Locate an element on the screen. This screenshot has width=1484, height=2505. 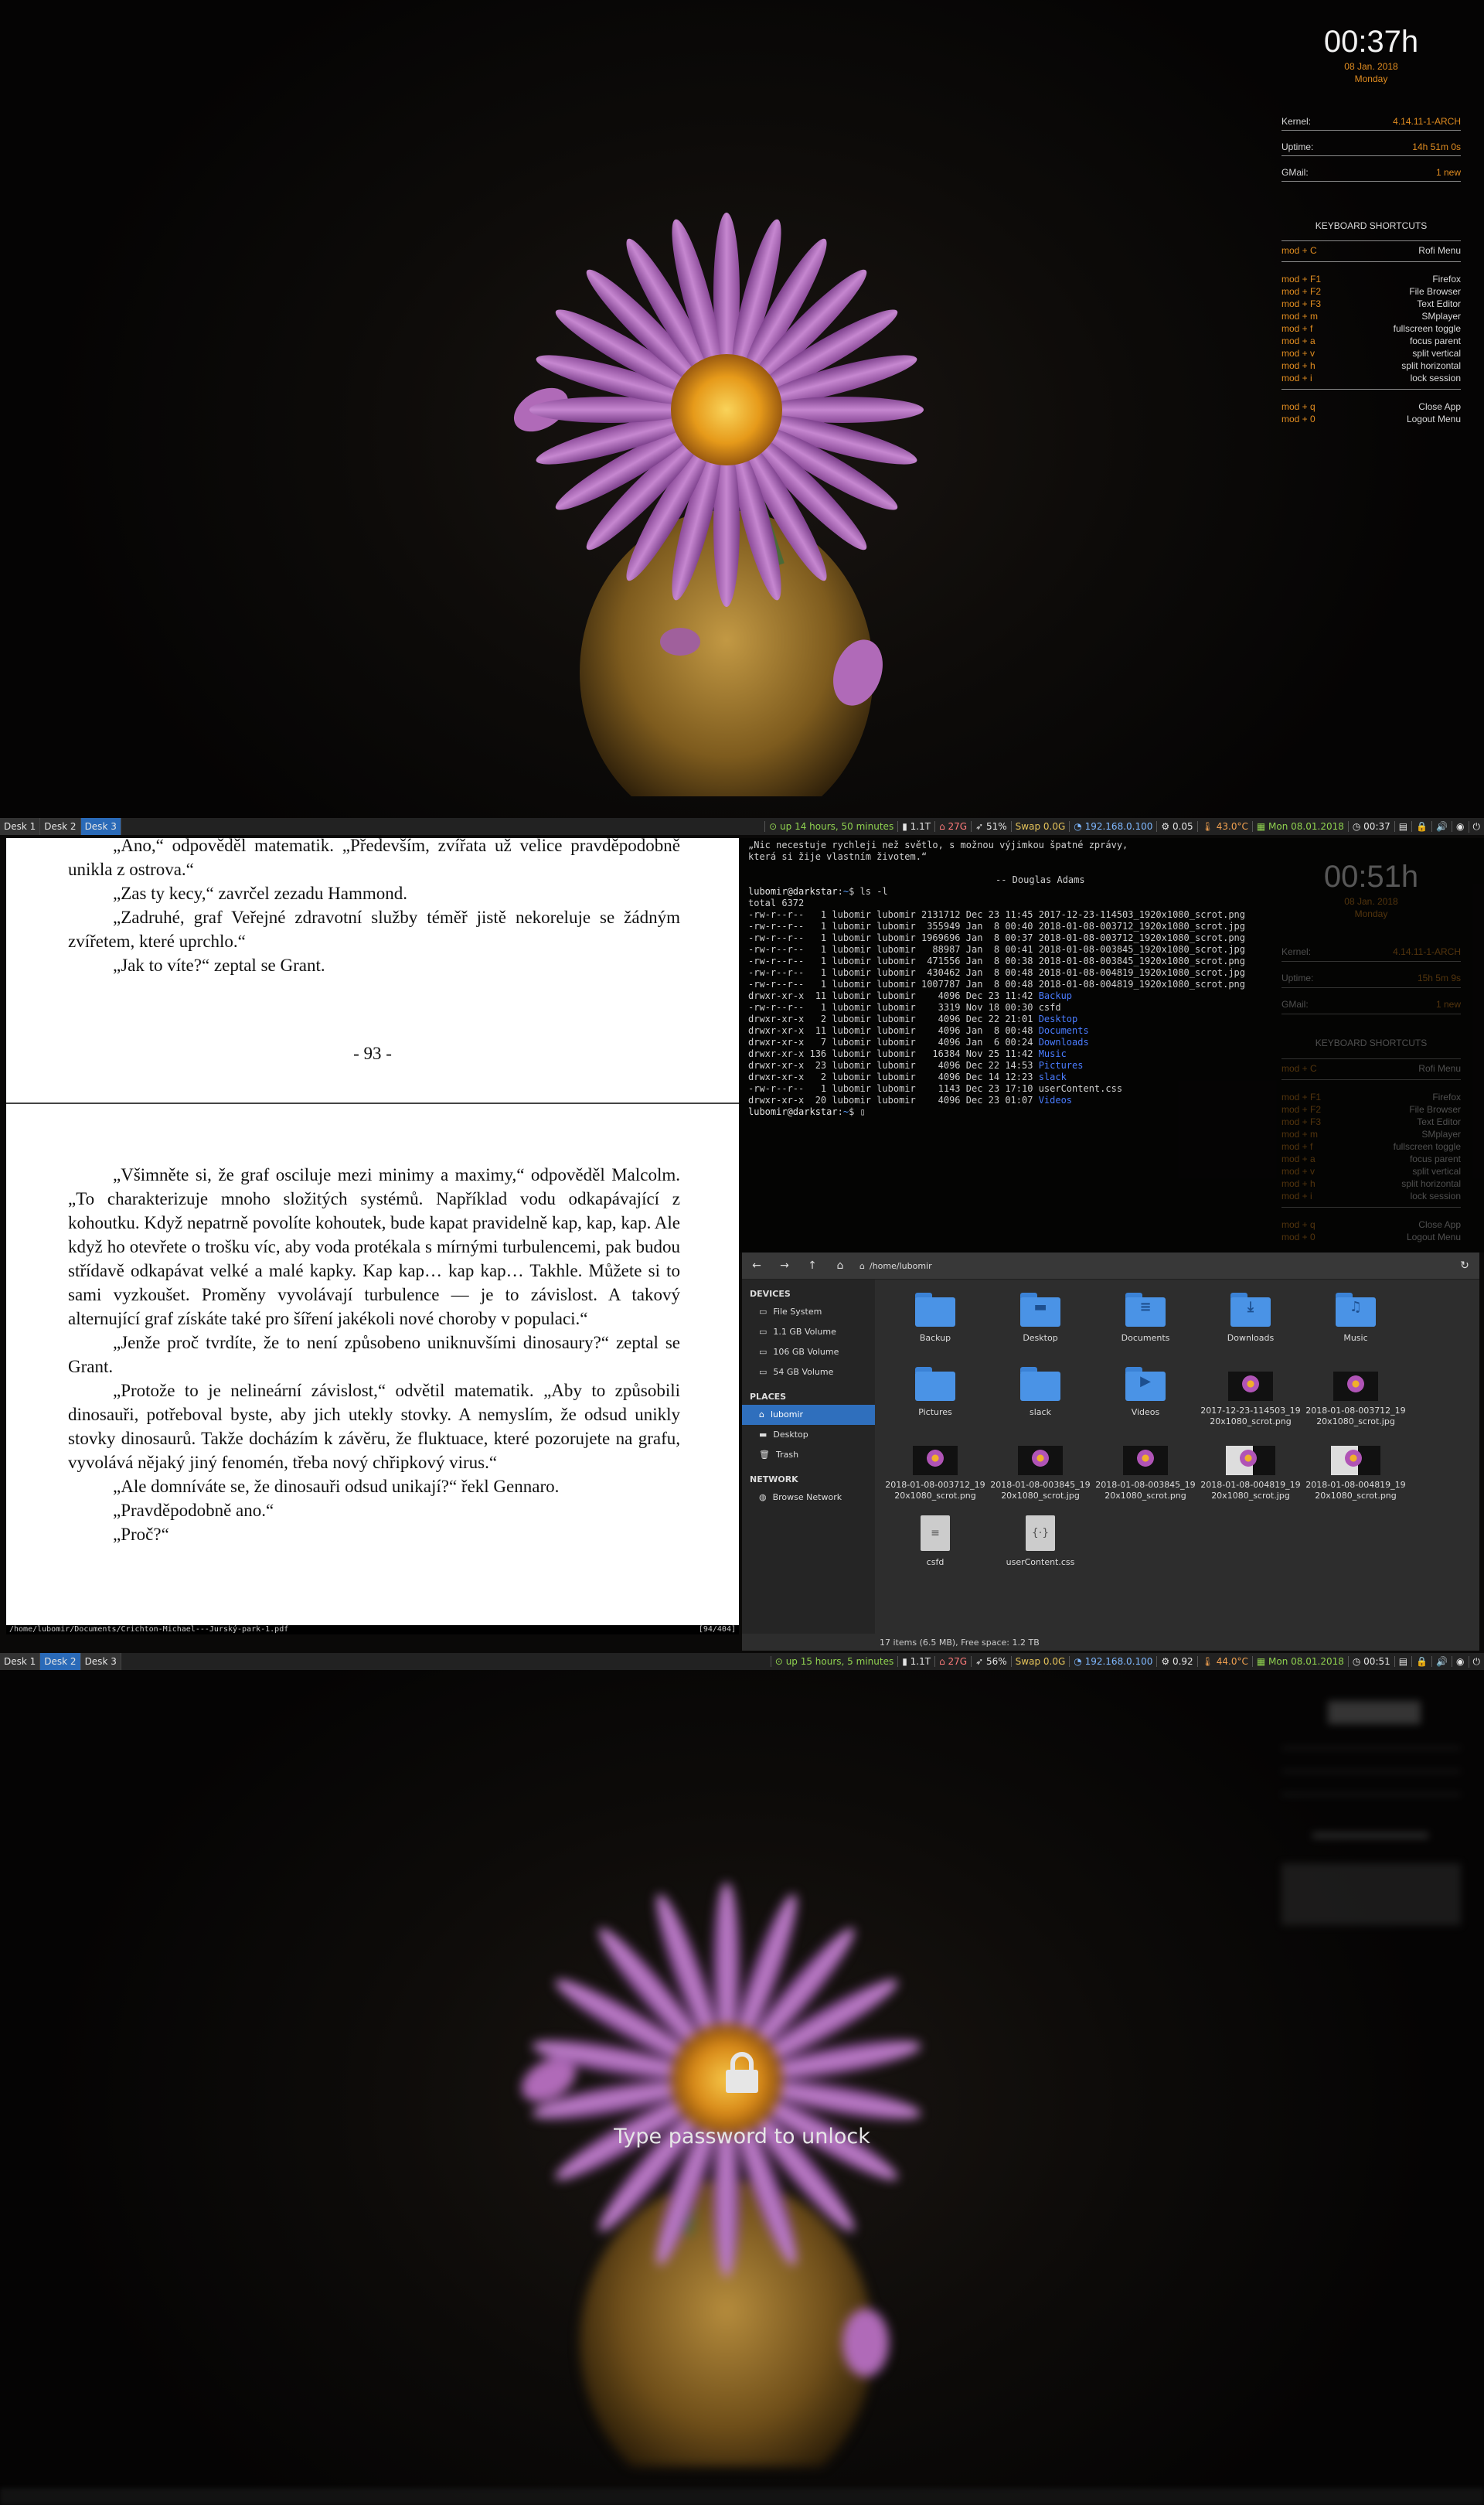
shortcut-action: Firefox is located at coordinates (1446, 279).